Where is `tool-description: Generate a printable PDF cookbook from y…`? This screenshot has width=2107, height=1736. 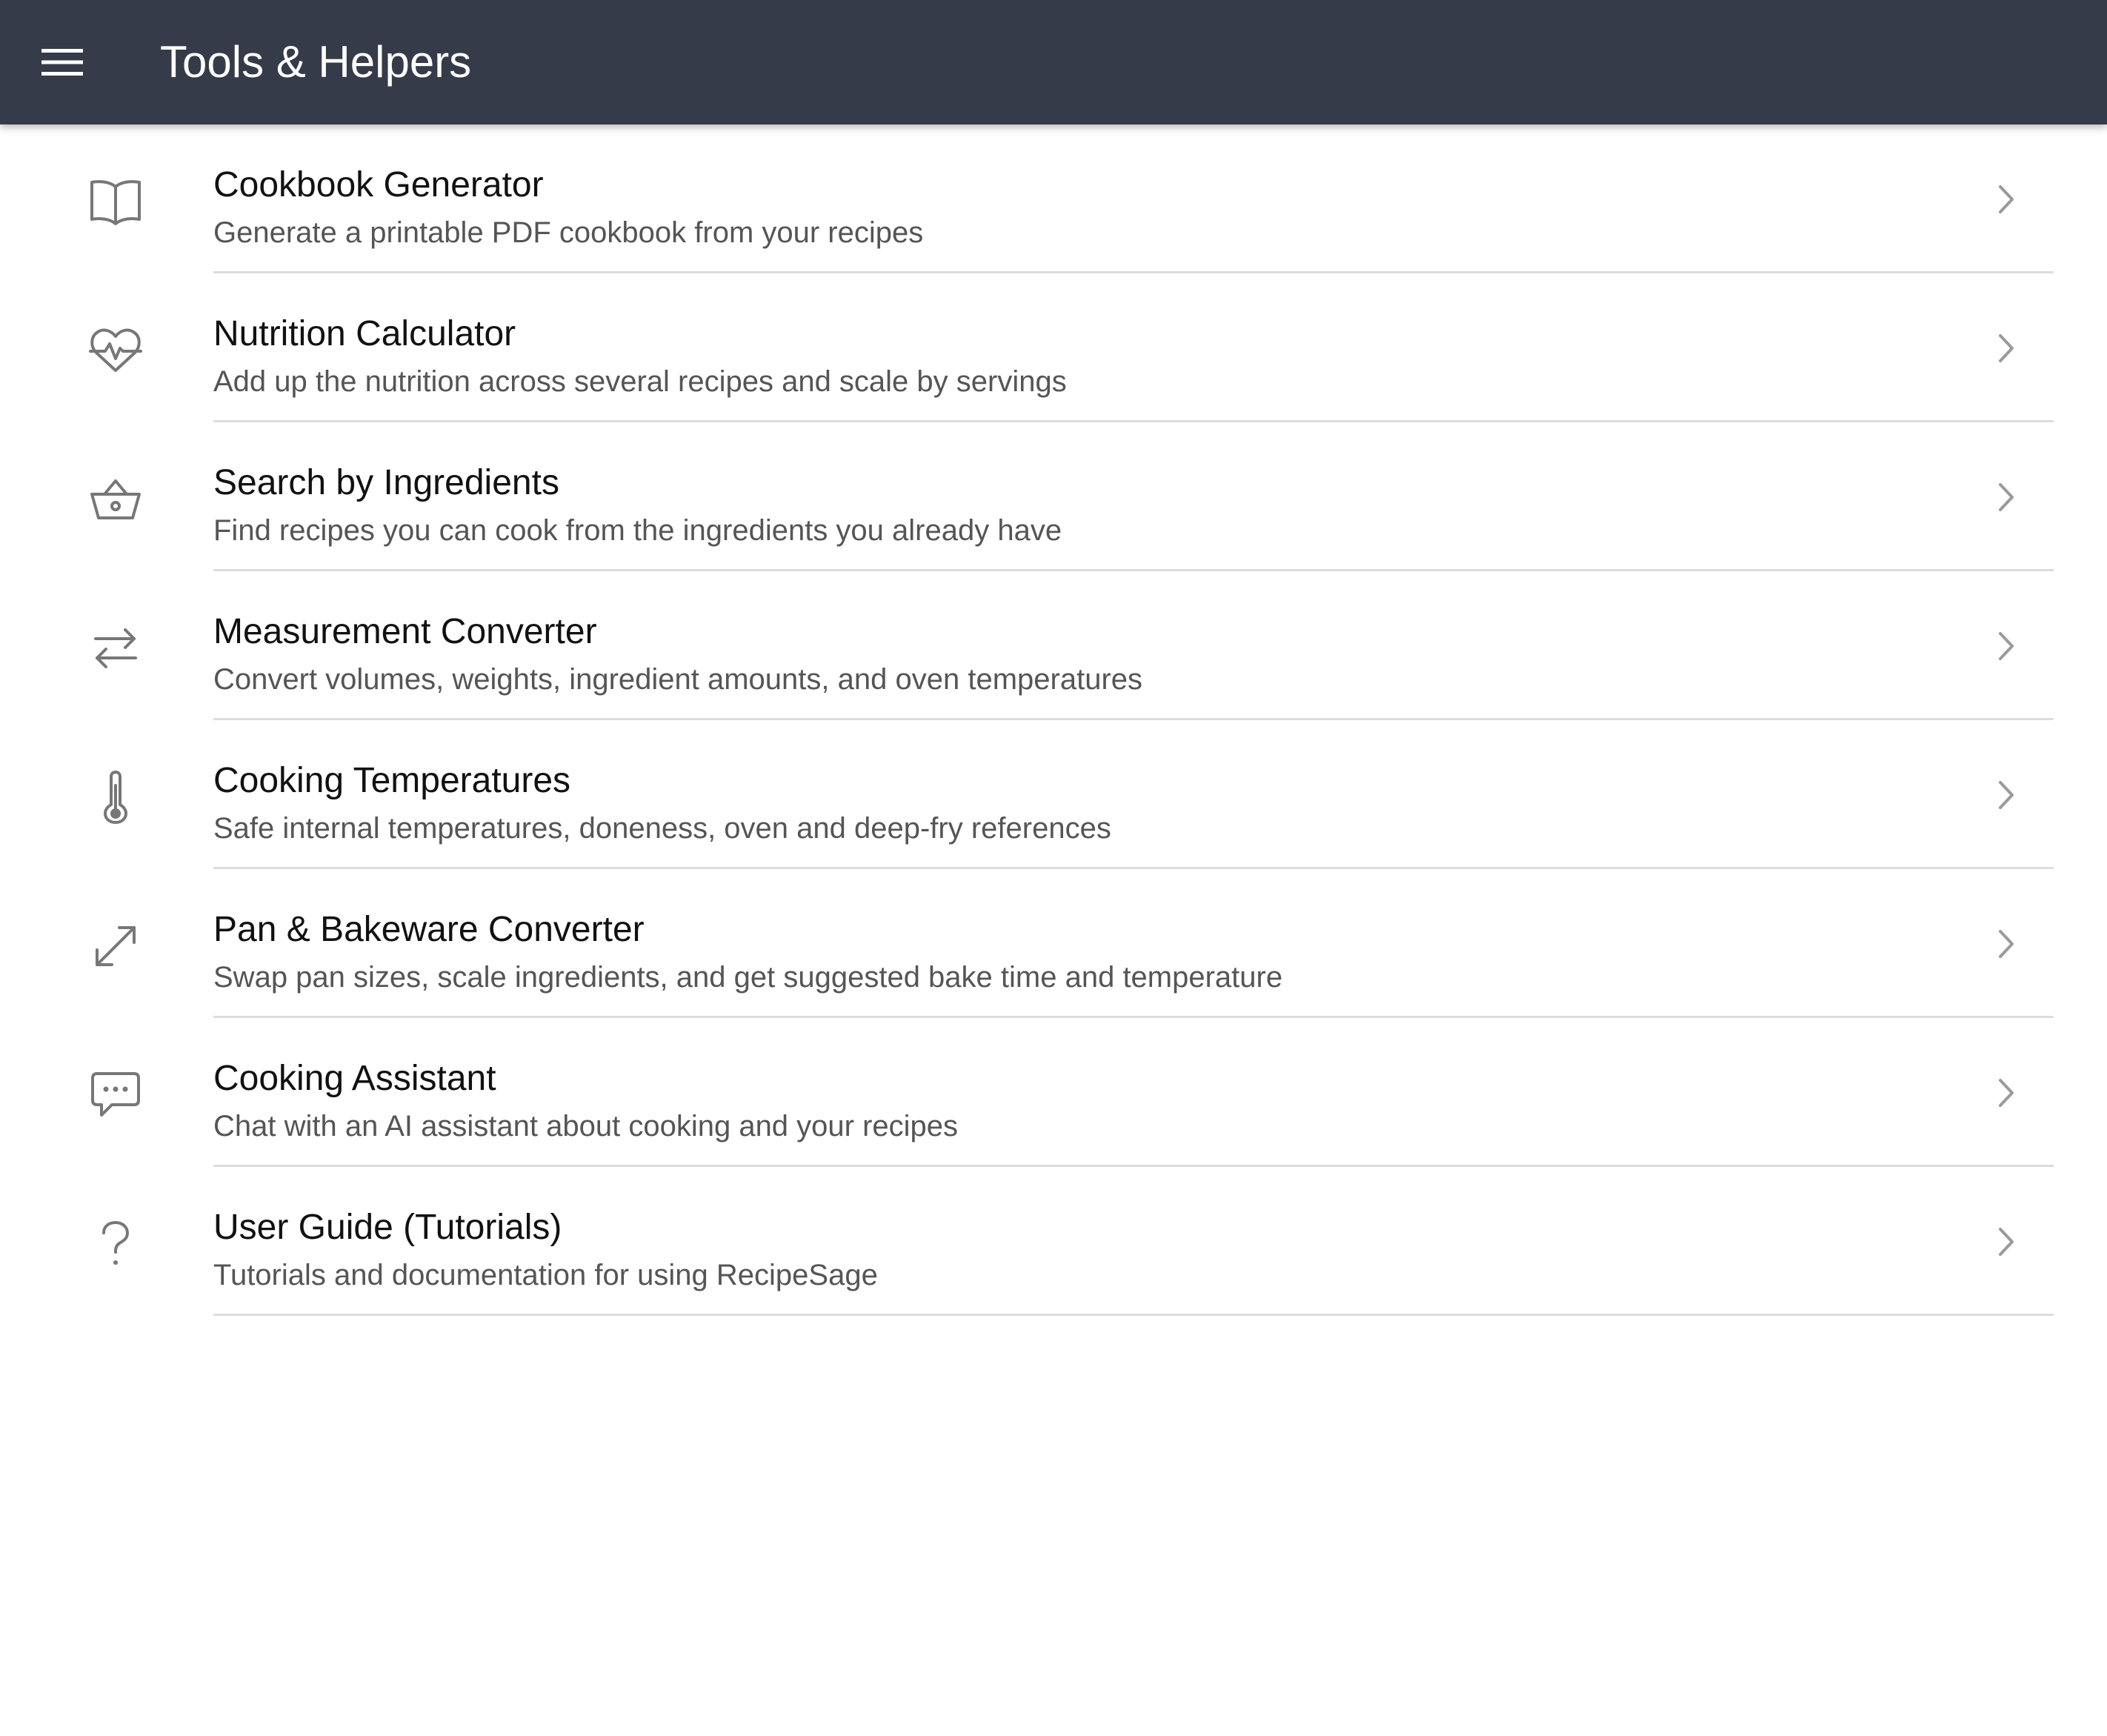
tool-description: Generate a printable PDF cookbook from y… is located at coordinates (568, 232).